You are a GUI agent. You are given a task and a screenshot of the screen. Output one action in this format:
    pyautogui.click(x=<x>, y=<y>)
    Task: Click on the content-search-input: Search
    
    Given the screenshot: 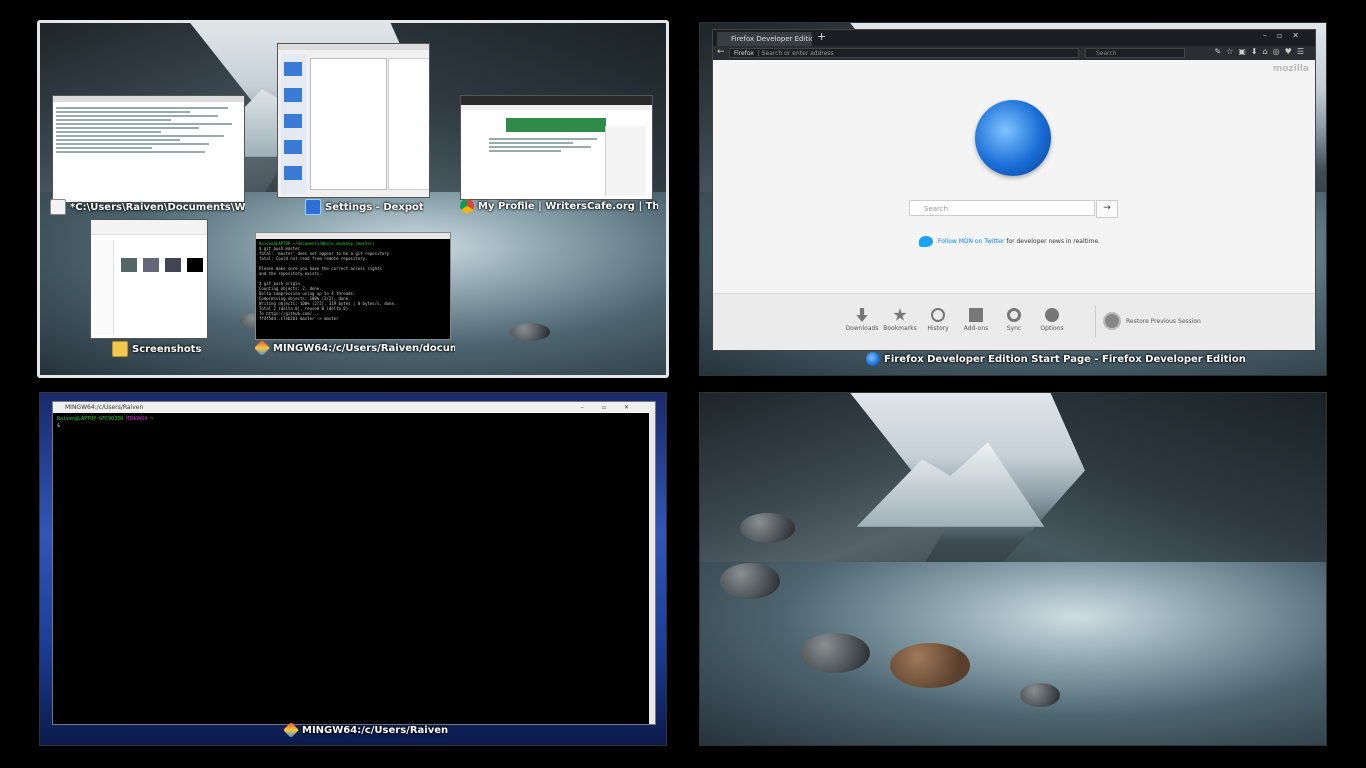 What is the action you would take?
    pyautogui.click(x=1002, y=208)
    